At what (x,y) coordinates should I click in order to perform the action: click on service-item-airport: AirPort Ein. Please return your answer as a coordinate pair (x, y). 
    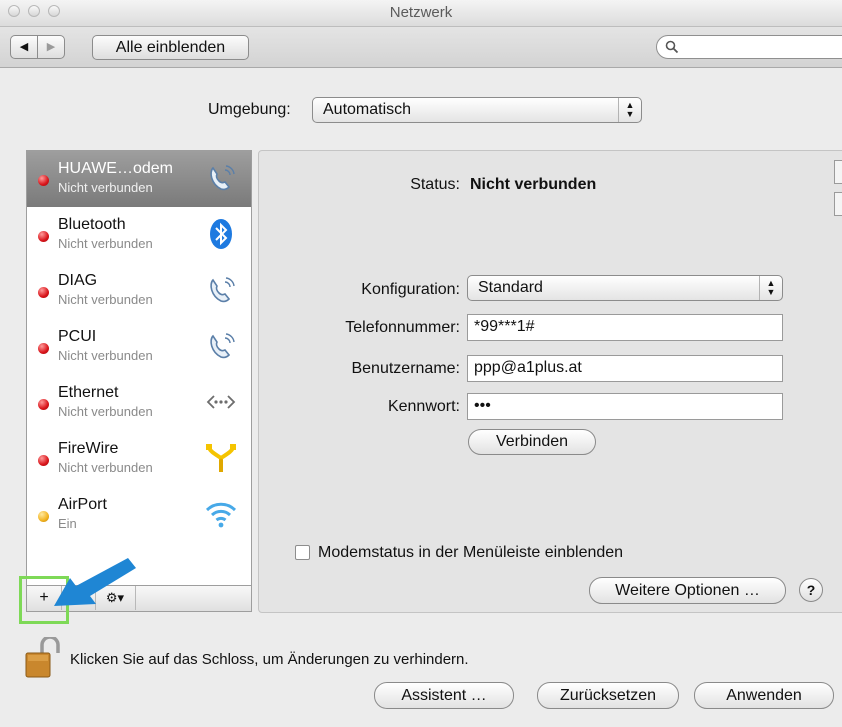
    Looking at the image, I should click on (139, 515).